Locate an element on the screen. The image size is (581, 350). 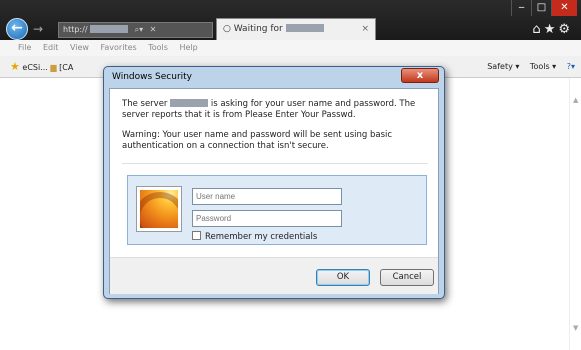
remember-label: Remember my credentials is located at coordinates (261, 237).